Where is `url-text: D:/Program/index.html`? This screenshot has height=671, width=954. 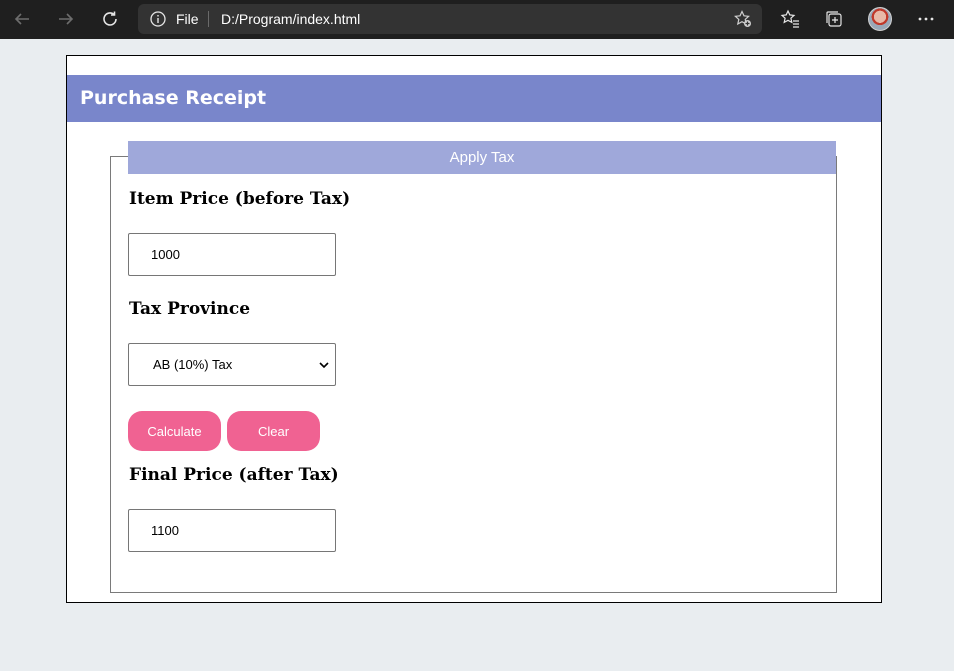 url-text: D:/Program/index.html is located at coordinates (290, 19).